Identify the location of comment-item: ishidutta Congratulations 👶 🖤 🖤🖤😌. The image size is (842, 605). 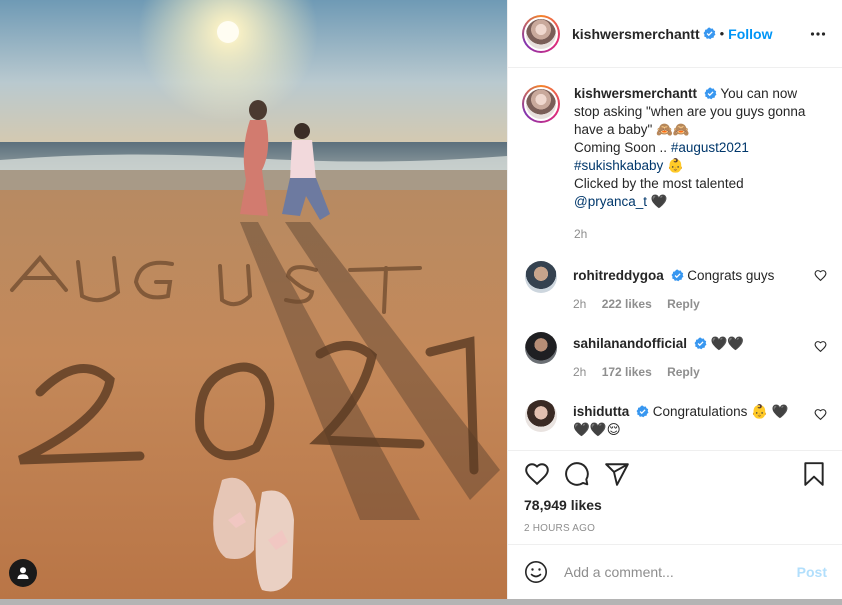
(674, 419).